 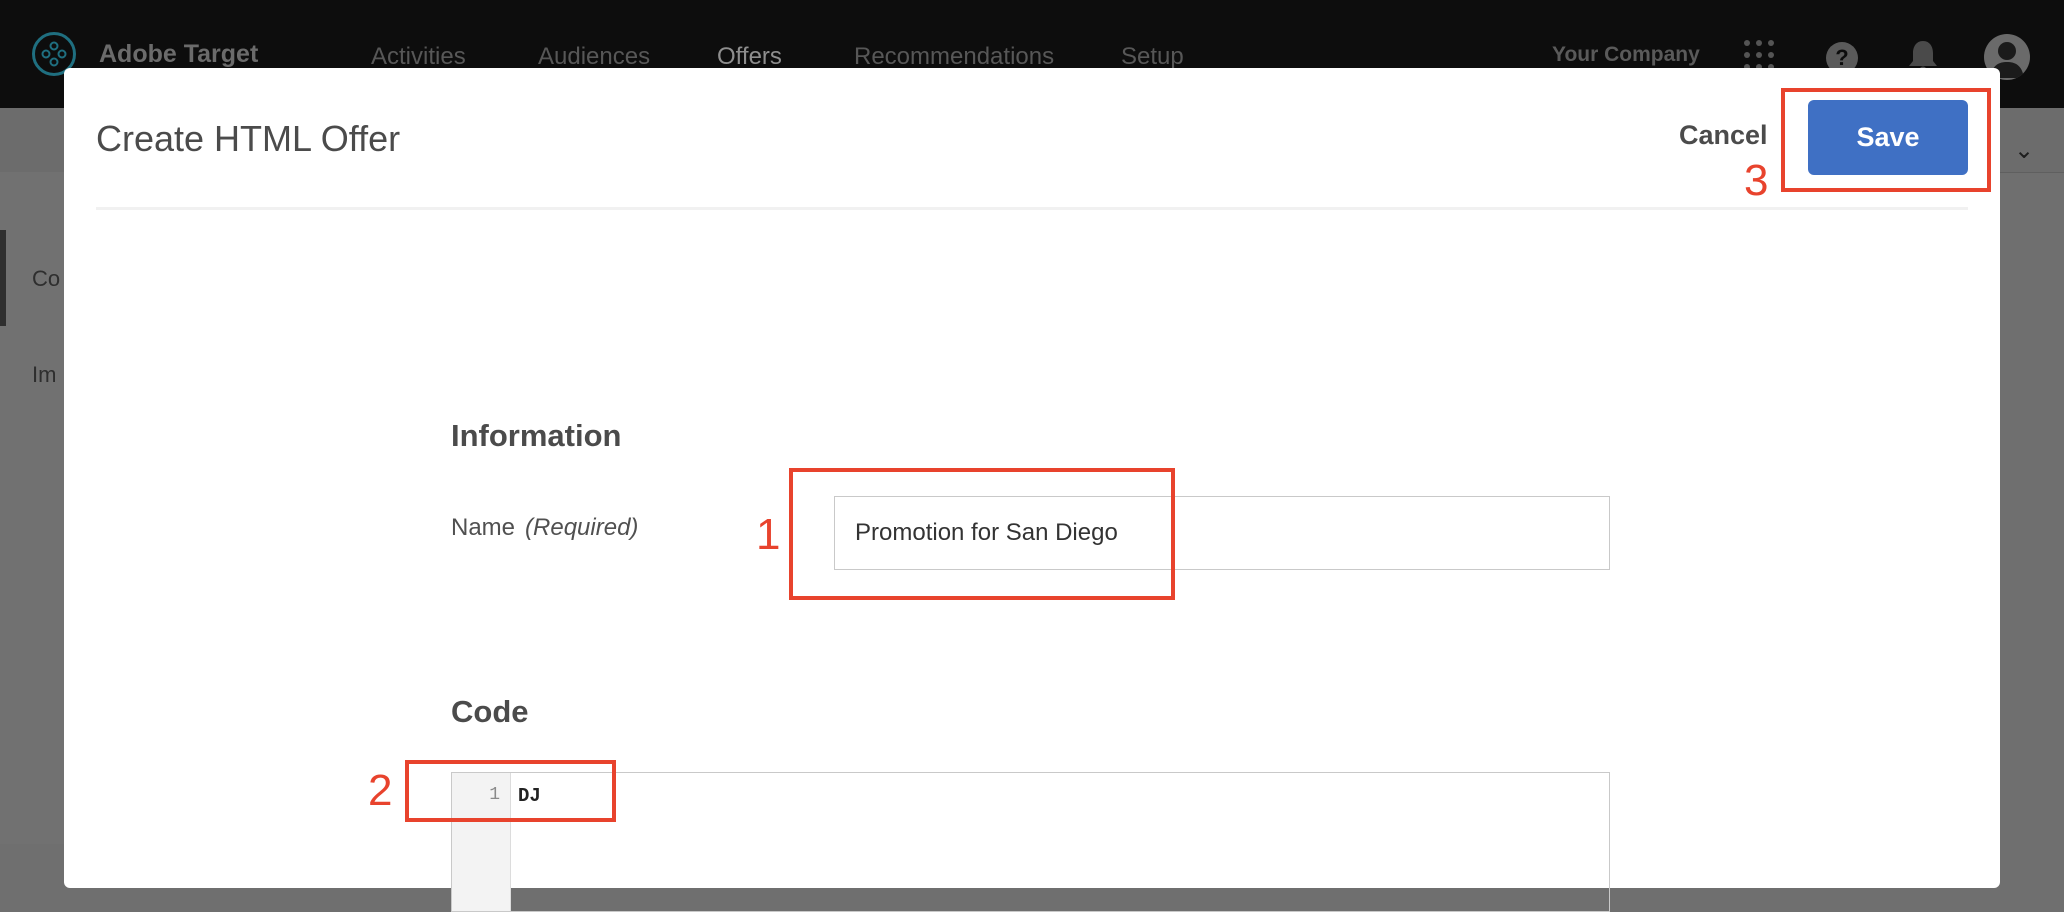 What do you see at coordinates (954, 57) in the screenshot?
I see `nav-recommendations: Recommendations` at bounding box center [954, 57].